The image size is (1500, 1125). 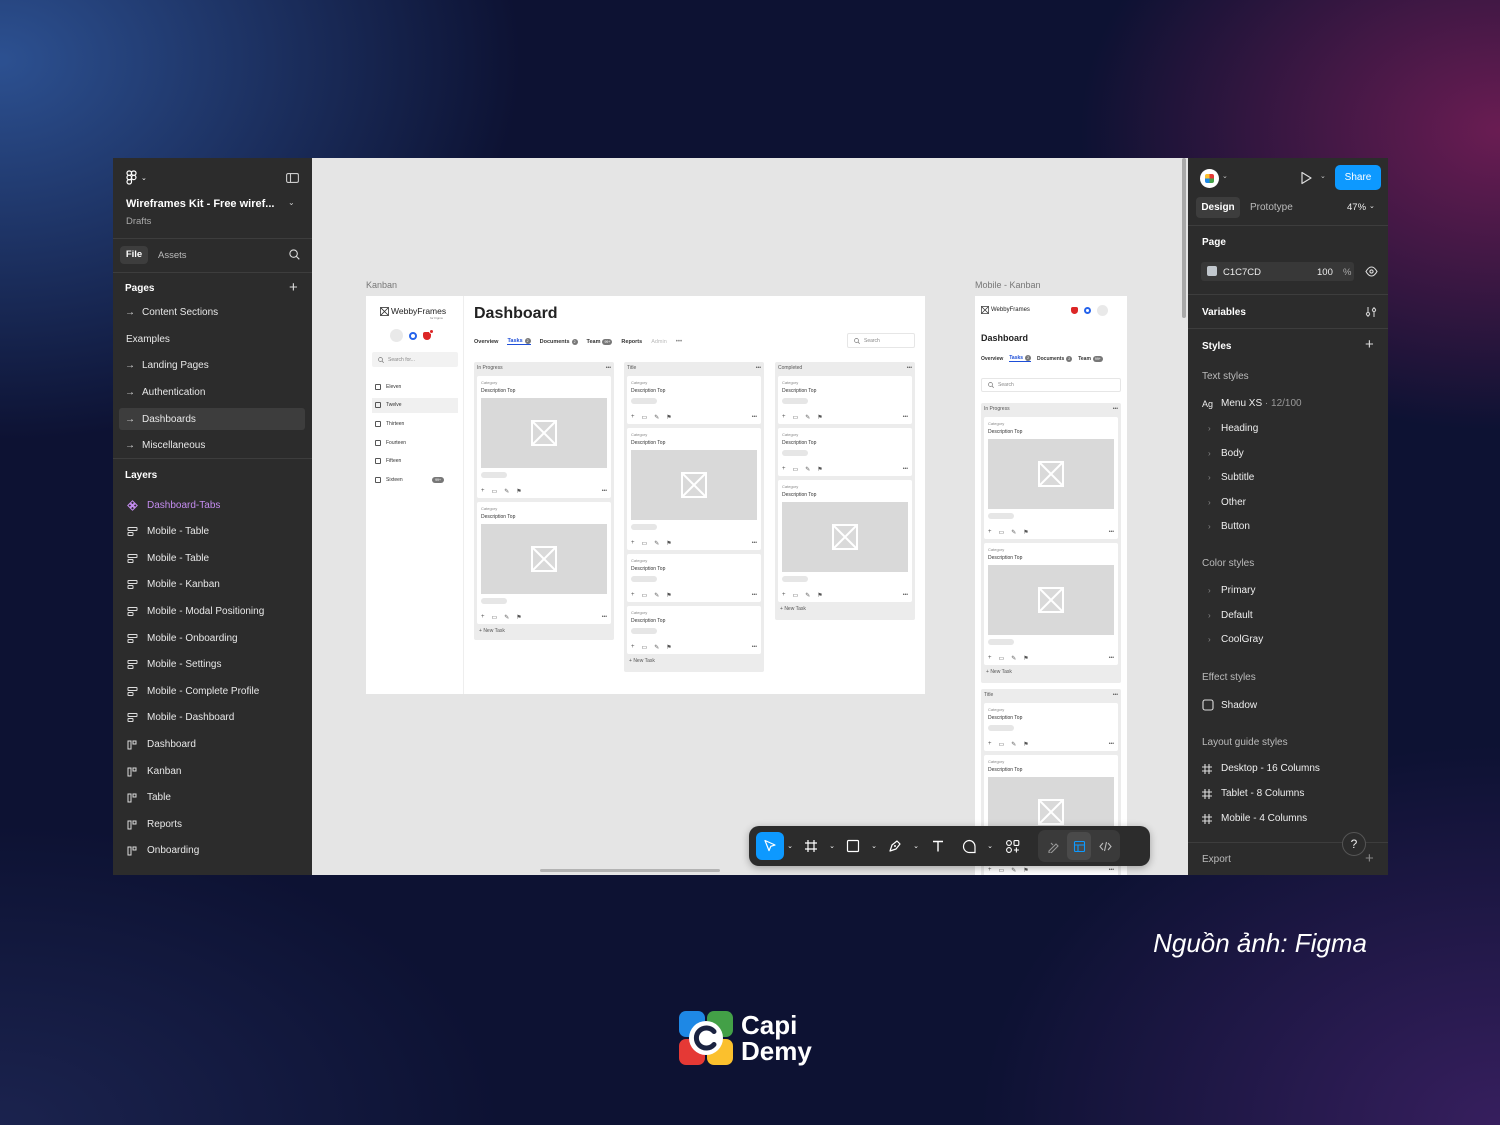 What do you see at coordinates (659, 342) in the screenshot?
I see `tab-admin: Admin` at bounding box center [659, 342].